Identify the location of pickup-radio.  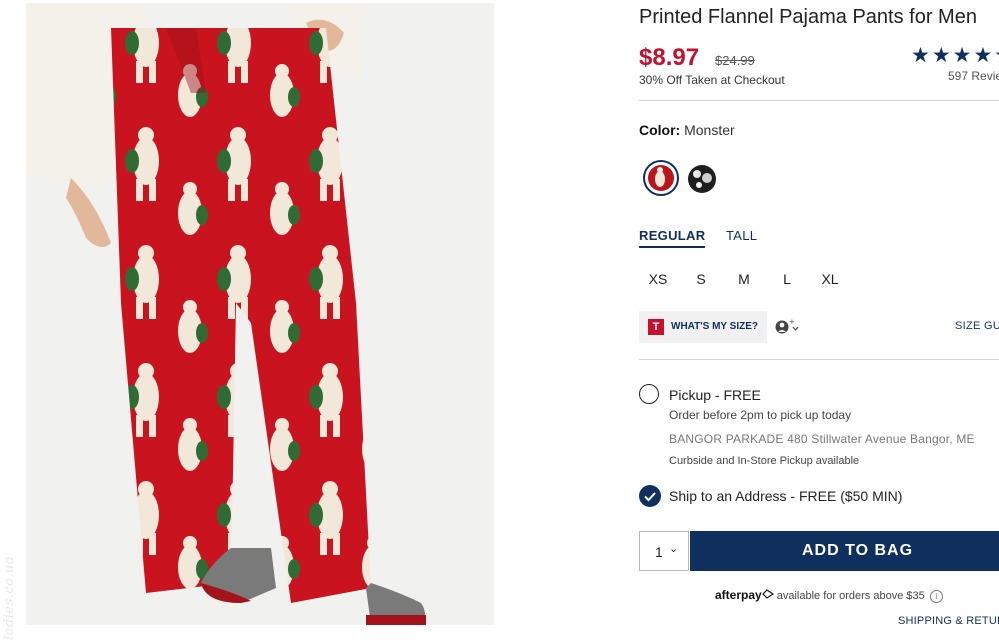
(649, 394).